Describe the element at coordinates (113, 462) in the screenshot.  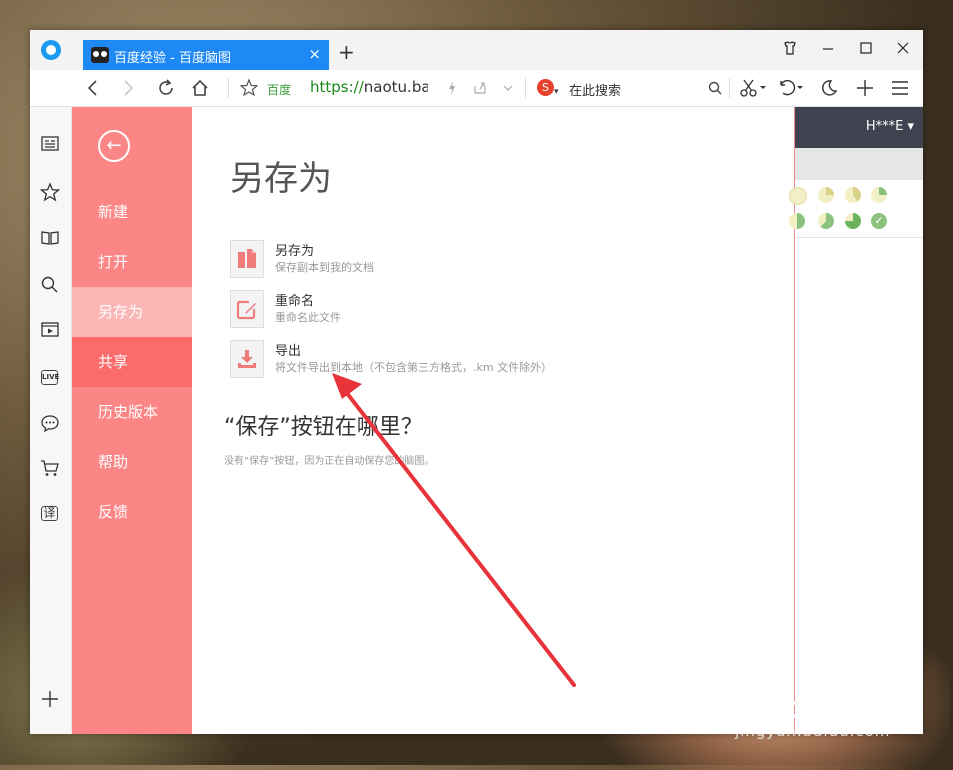
I see `nav-label: 帮助` at that location.